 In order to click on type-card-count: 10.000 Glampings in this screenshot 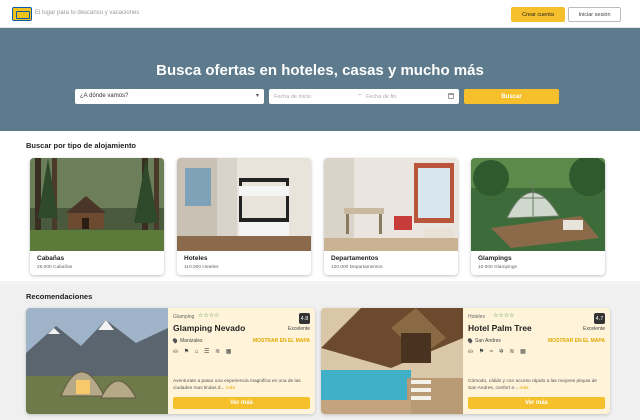, I will do `click(497, 267)`.